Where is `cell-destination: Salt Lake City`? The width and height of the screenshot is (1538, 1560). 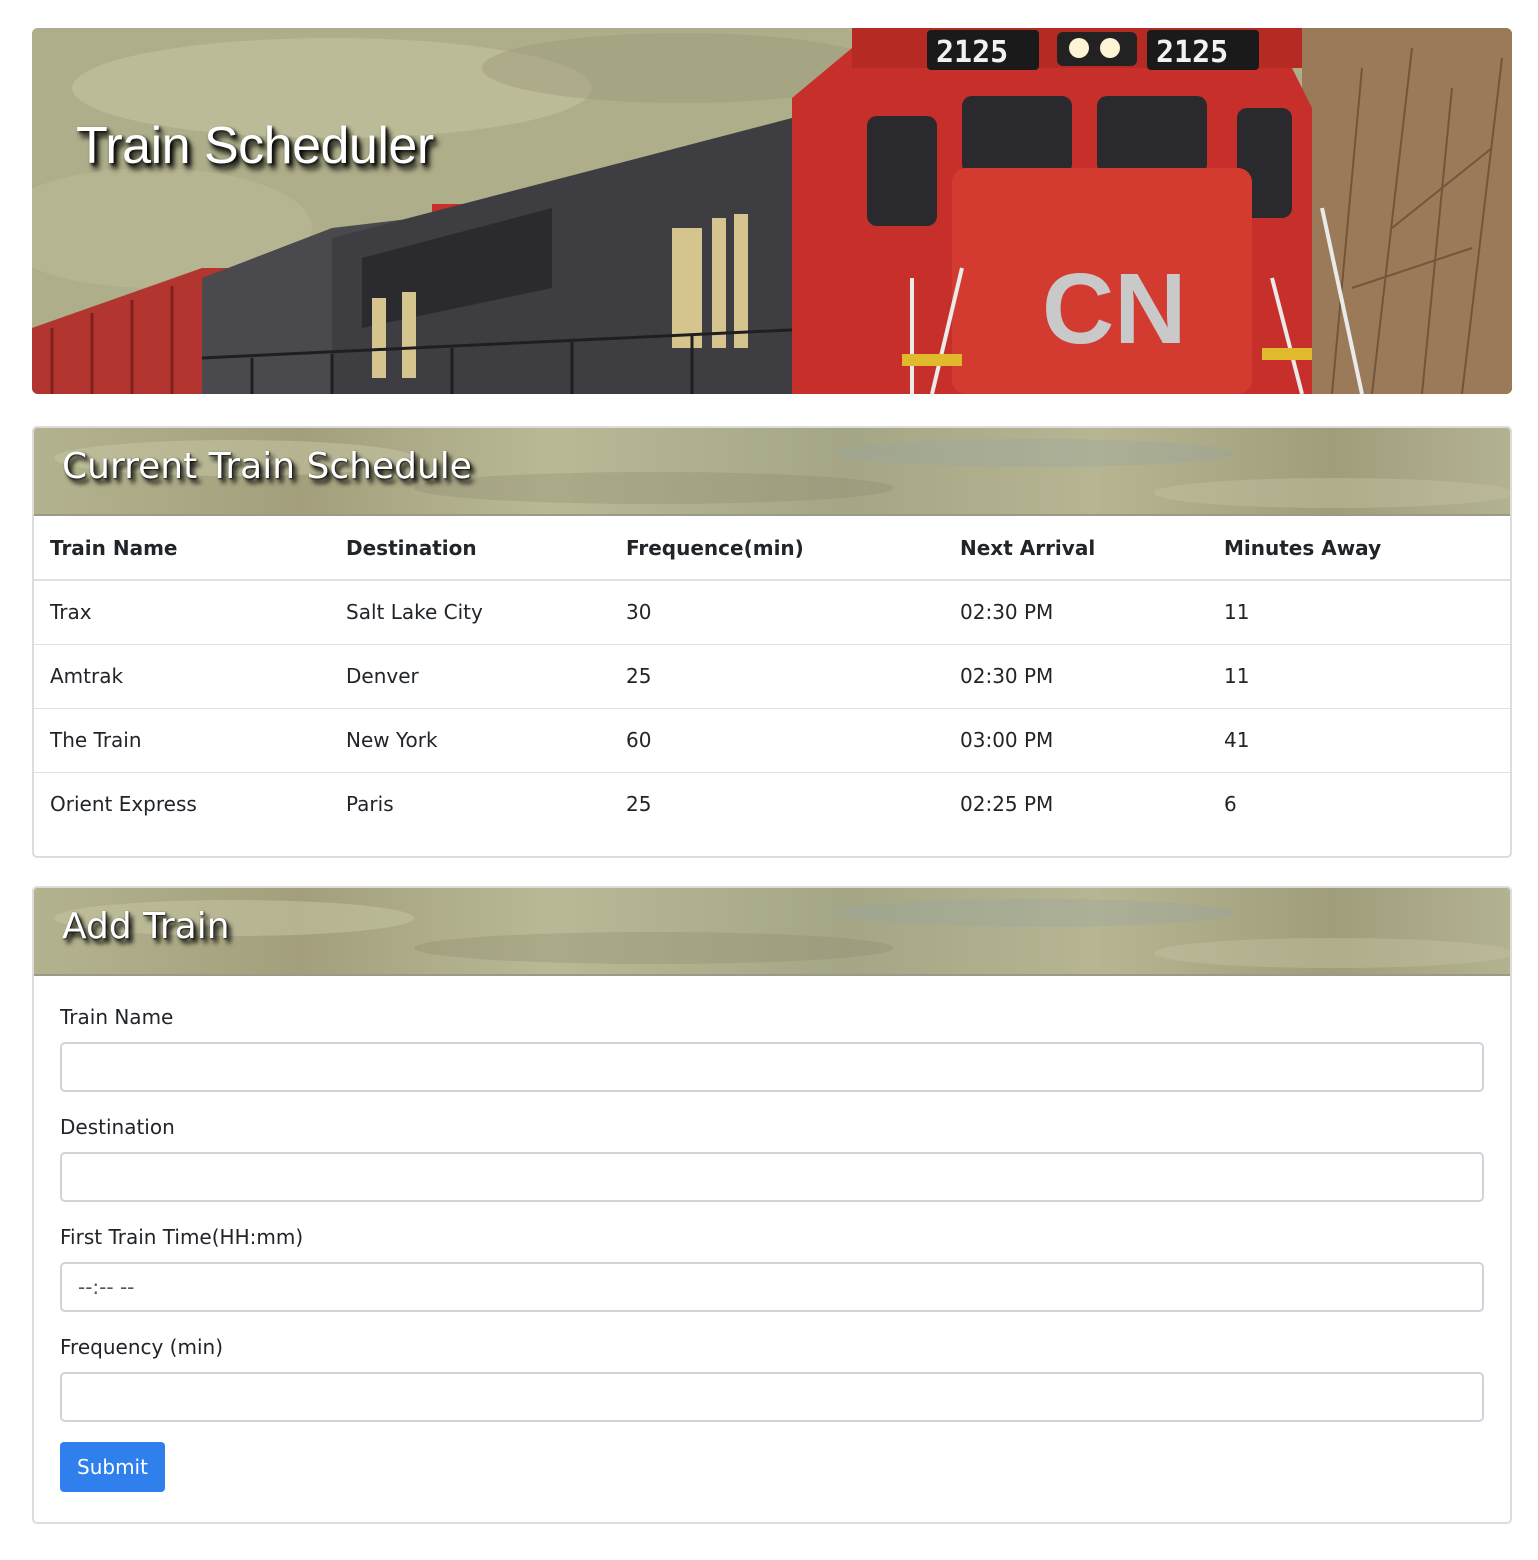
cell-destination: Salt Lake City is located at coordinates (470, 612).